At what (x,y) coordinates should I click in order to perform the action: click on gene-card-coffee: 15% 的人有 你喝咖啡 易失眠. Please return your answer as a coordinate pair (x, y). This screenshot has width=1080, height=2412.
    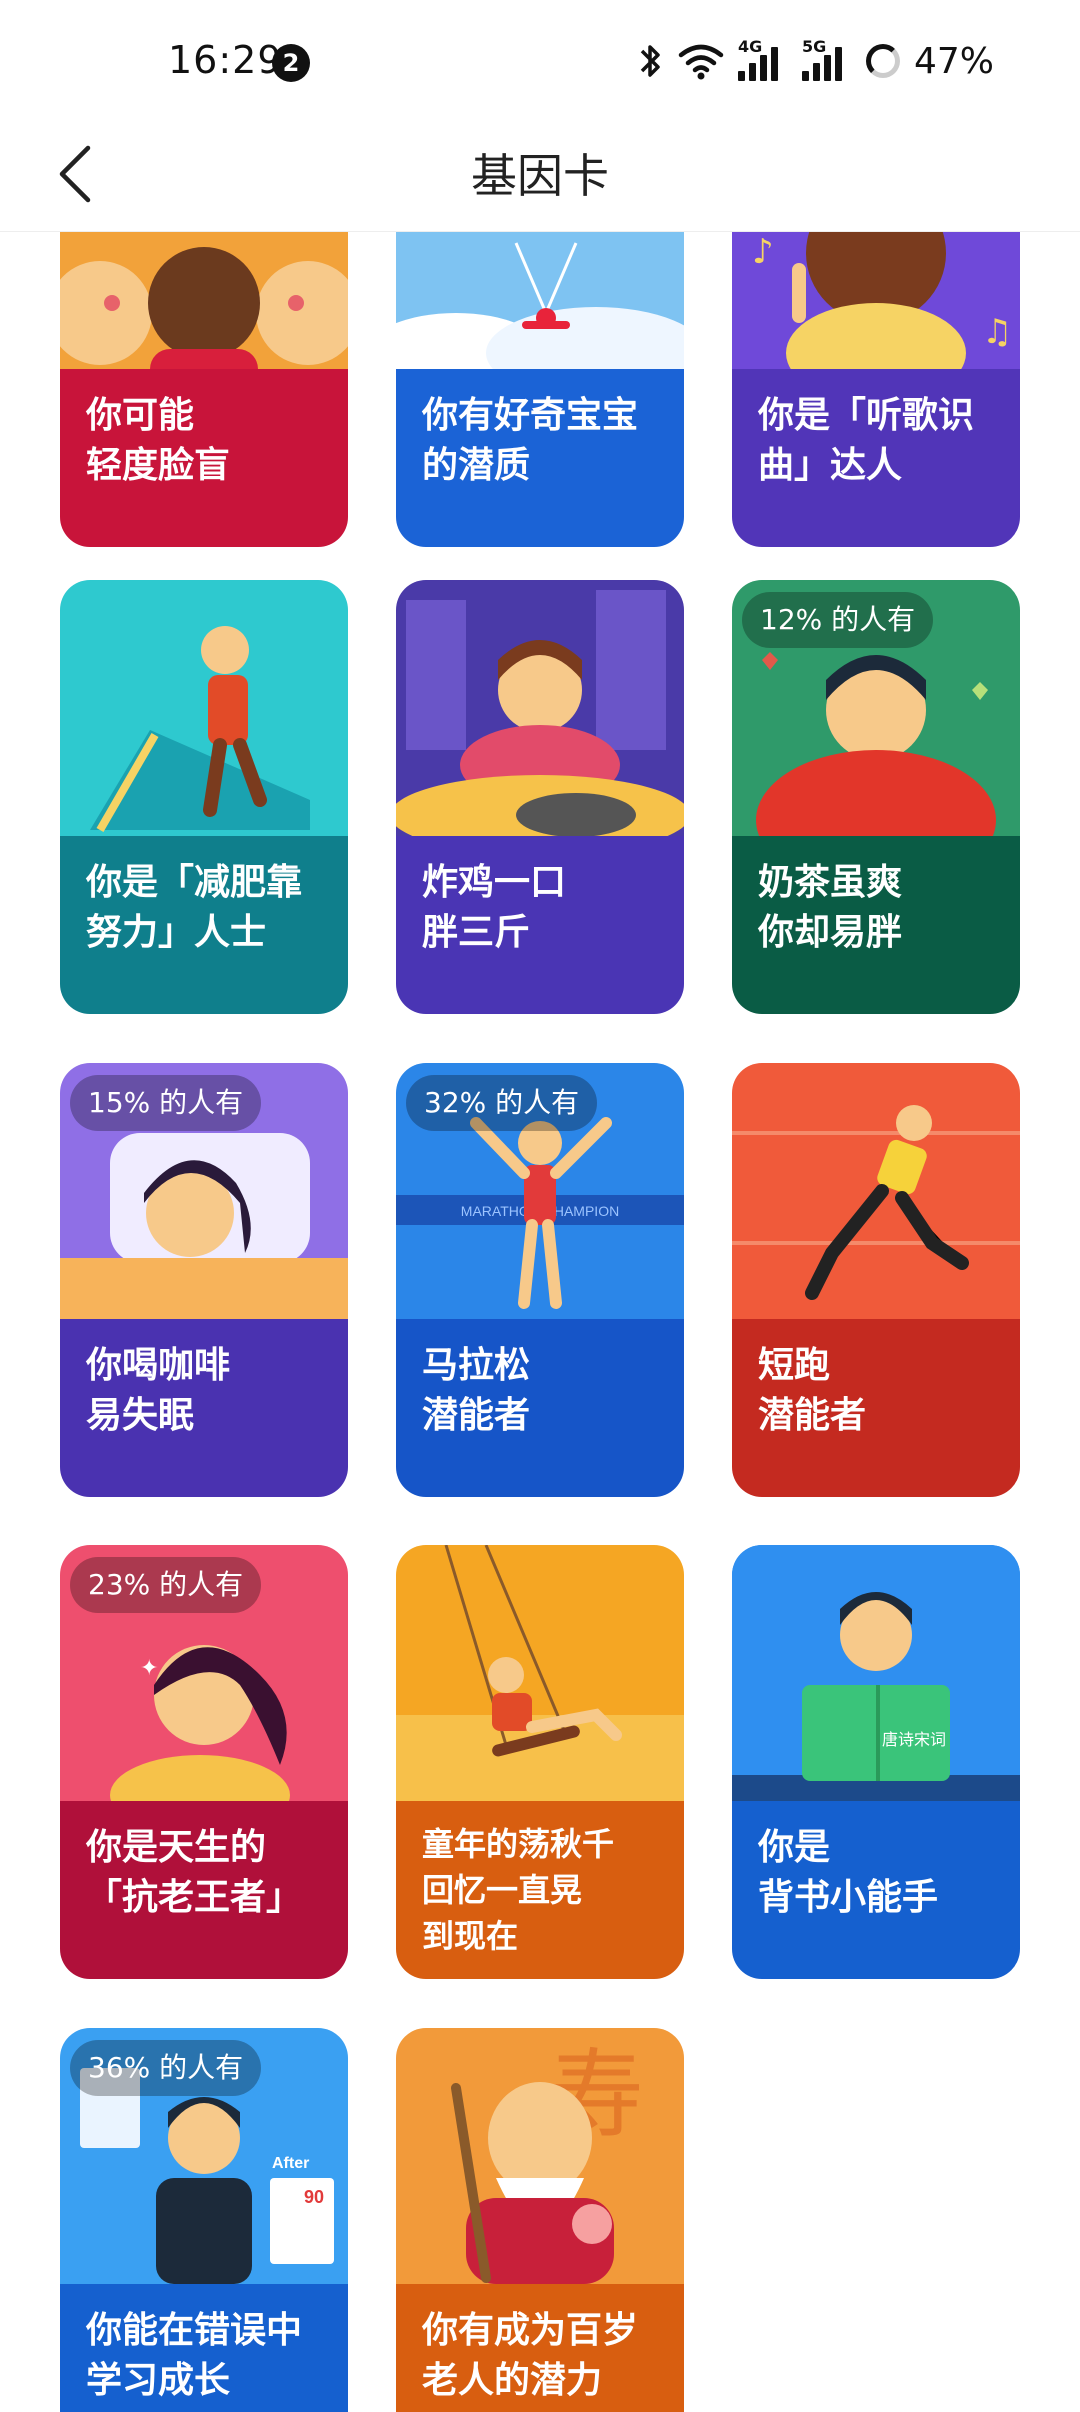
    Looking at the image, I should click on (204, 1280).